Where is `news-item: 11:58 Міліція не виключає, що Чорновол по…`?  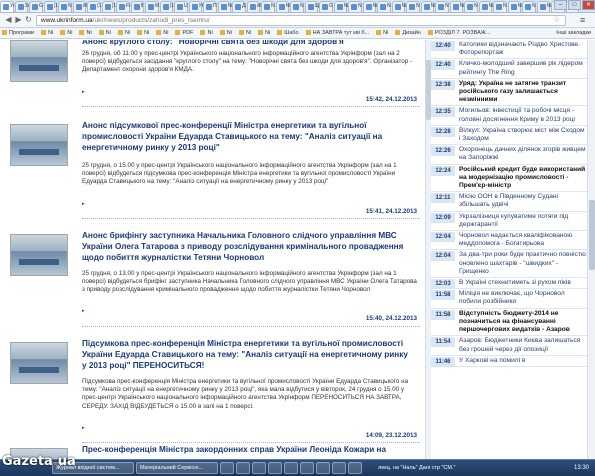
news-item: 11:58 Міліція не виключає, що Чорновол по… is located at coordinates (509, 299).